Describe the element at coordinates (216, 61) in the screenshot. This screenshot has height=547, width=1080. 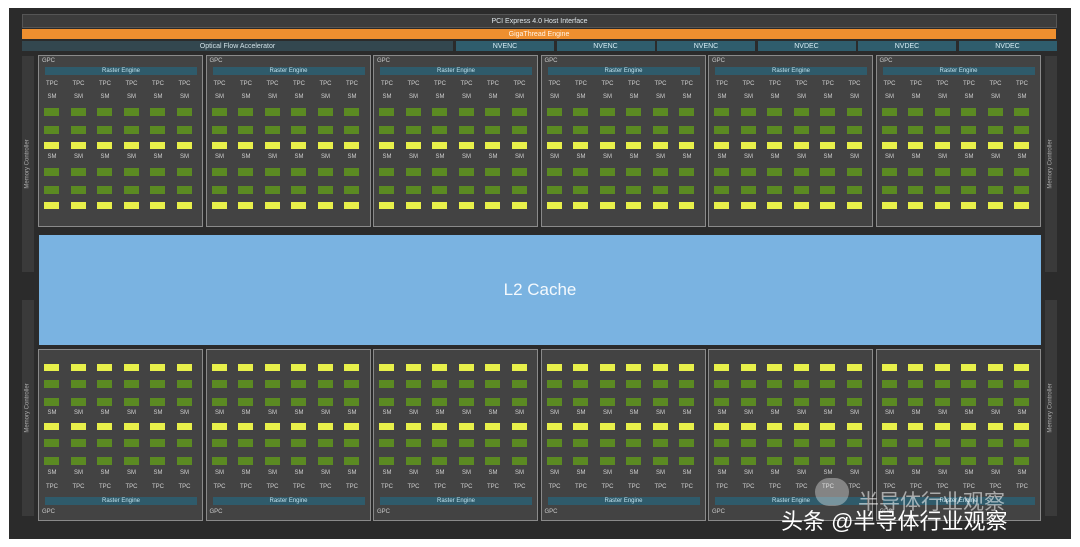
I see `gpc-label: GPC` at that location.